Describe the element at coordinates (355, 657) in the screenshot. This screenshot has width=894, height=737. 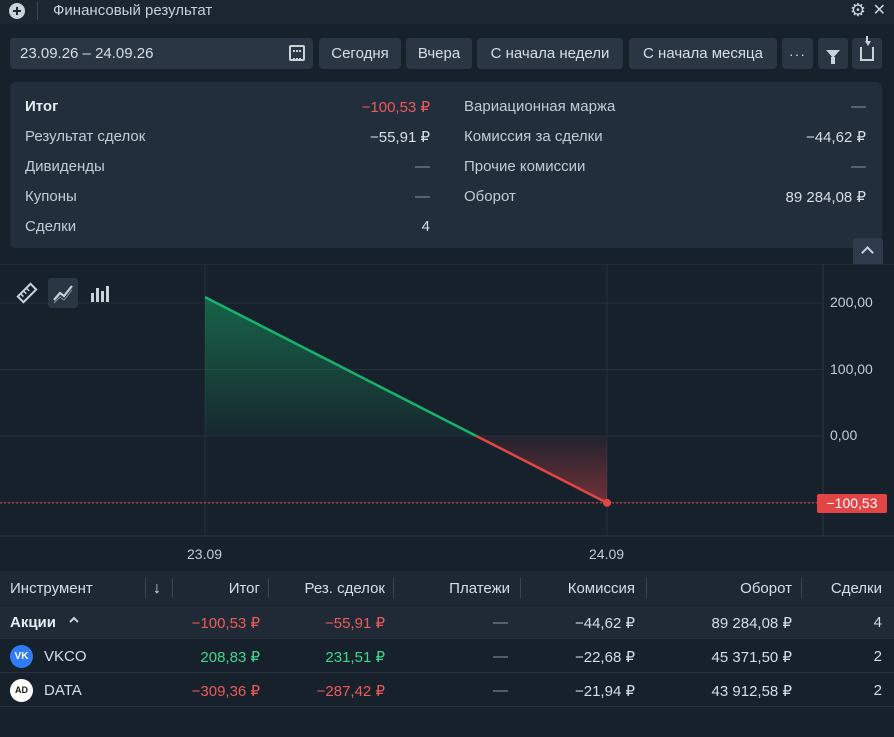
I see `row-trades-result: 231,51 ₽` at that location.